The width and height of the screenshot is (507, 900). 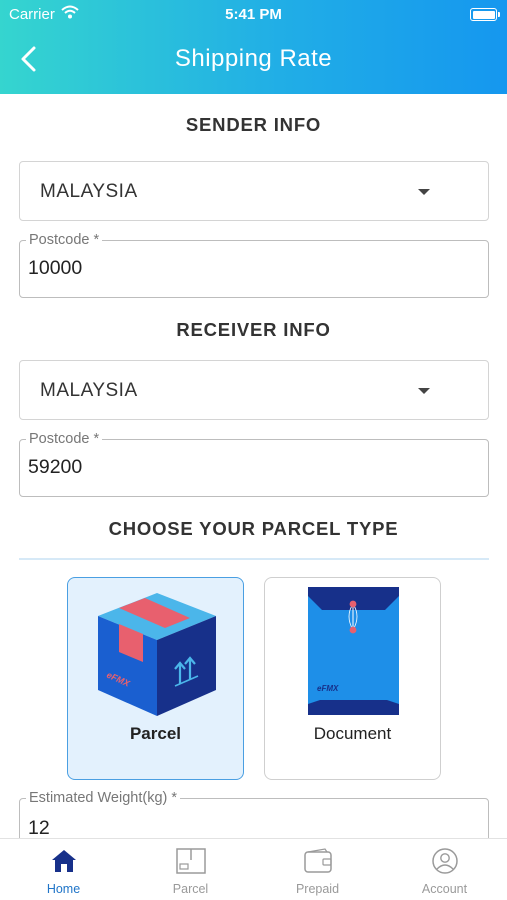 I want to click on svg-text: eFMX, so click(x=328, y=688).